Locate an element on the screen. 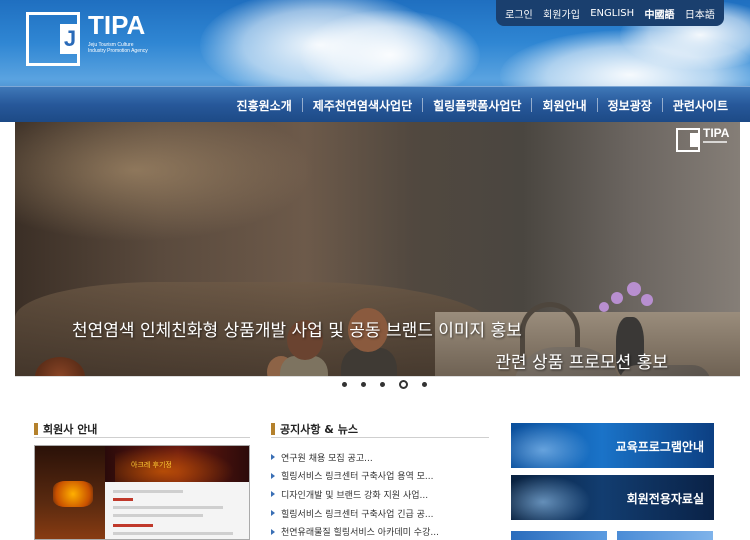 The width and height of the screenshot is (750, 540). banner-divider is located at coordinates (377, 376).